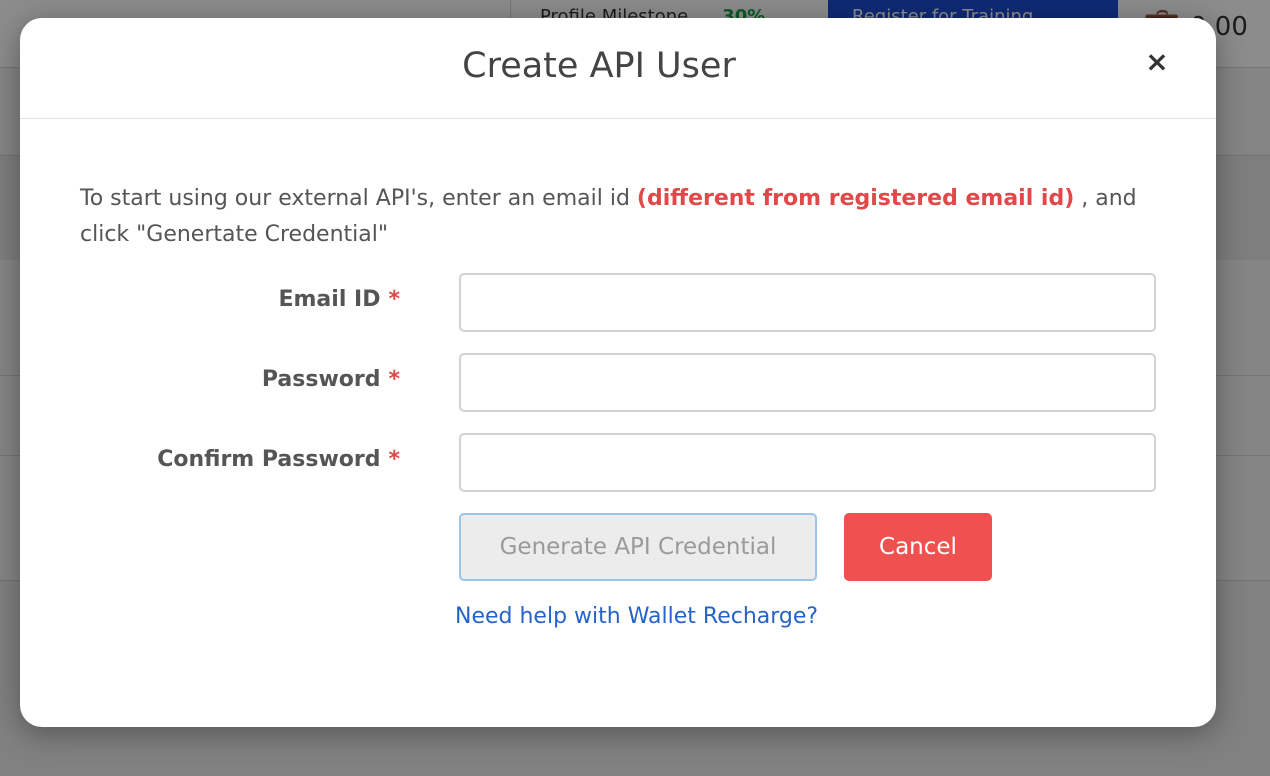 The width and height of the screenshot is (1270, 776). What do you see at coordinates (918, 547) in the screenshot?
I see `cancel-button: Cancel` at bounding box center [918, 547].